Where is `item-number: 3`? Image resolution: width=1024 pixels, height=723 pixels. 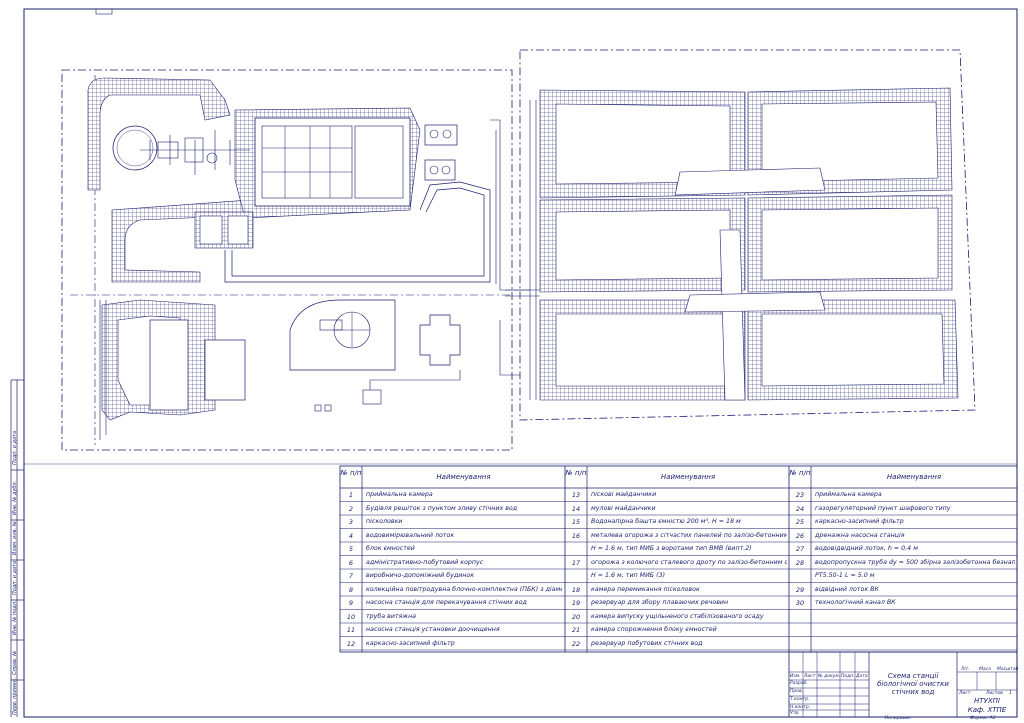
item-number: 3 is located at coordinates (351, 522).